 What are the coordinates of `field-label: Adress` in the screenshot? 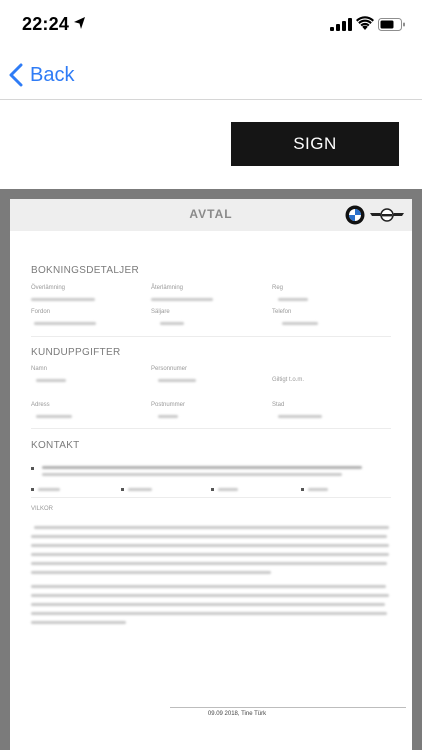 It's located at (40, 405).